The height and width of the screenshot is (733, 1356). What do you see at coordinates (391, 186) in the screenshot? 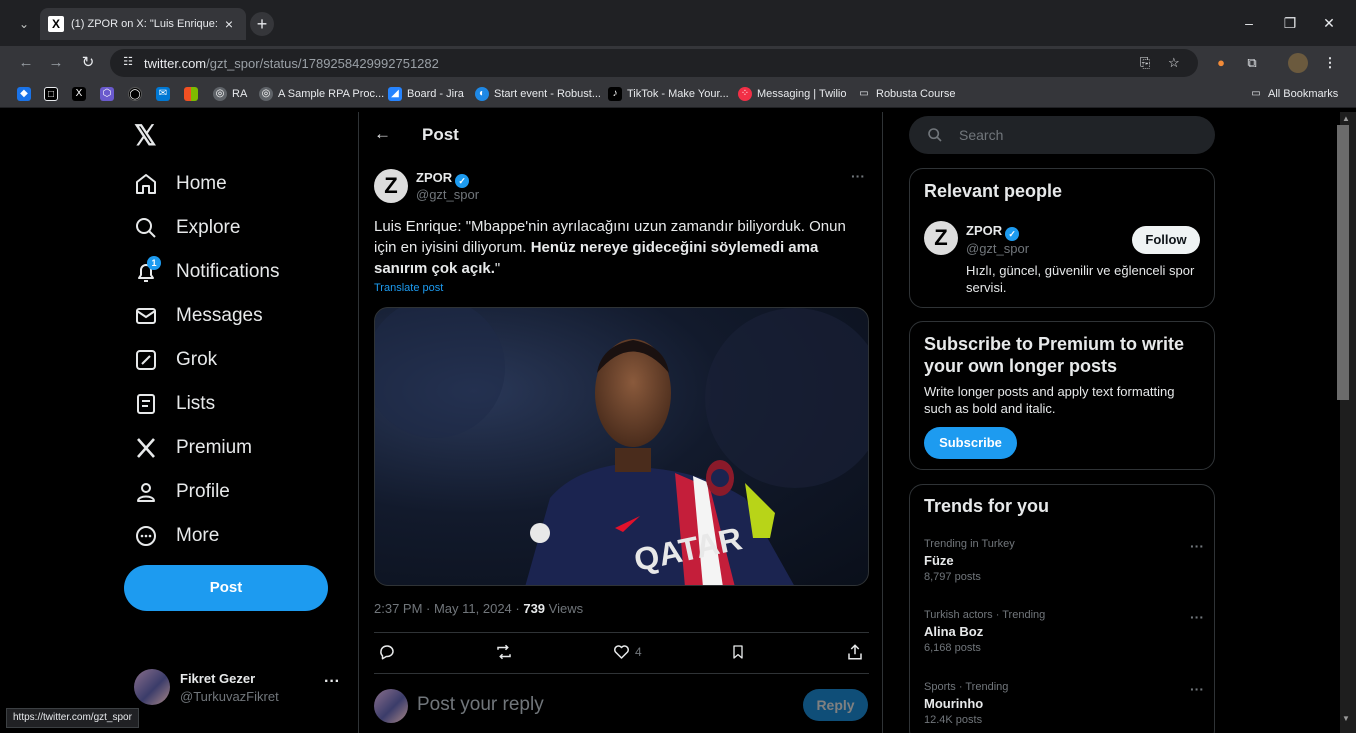
I see `author-avatar: Z` at bounding box center [391, 186].